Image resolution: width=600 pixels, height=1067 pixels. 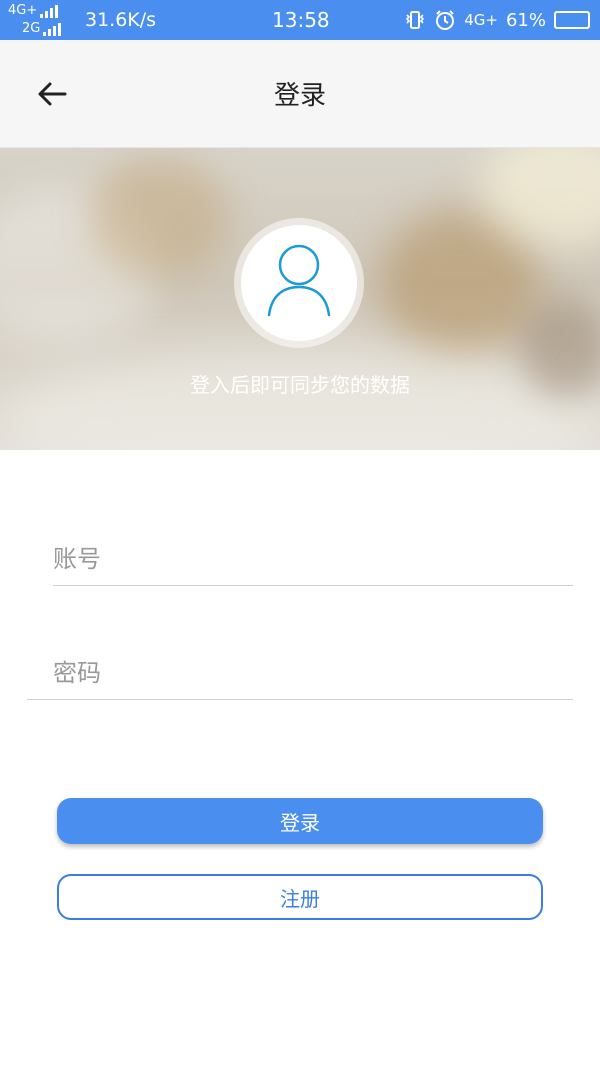 I want to click on password-field-container, so click(x=300, y=675).